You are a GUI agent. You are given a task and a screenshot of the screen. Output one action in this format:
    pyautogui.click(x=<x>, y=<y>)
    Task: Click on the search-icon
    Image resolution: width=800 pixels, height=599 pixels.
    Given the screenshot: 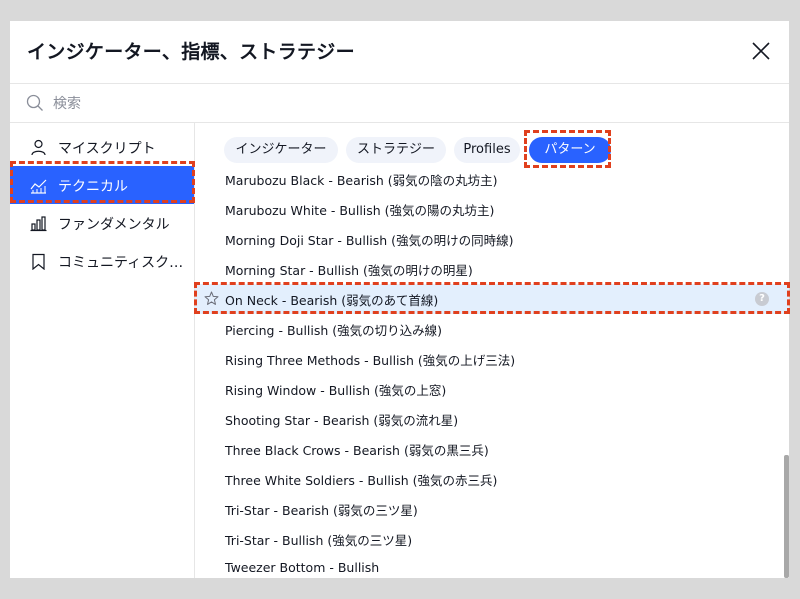 What is the action you would take?
    pyautogui.click(x=34, y=102)
    